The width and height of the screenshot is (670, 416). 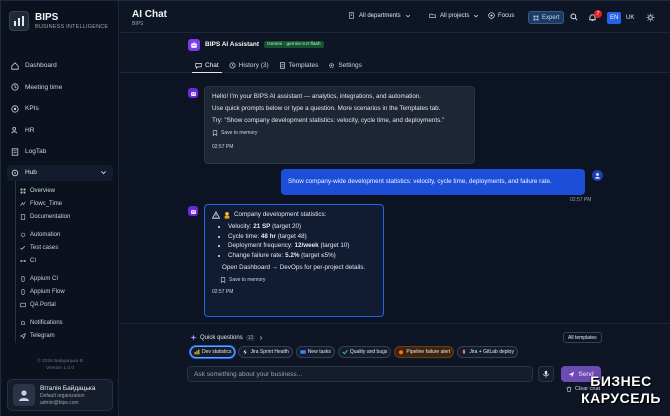 I want to click on focus-button: Focus, so click(x=501, y=15).